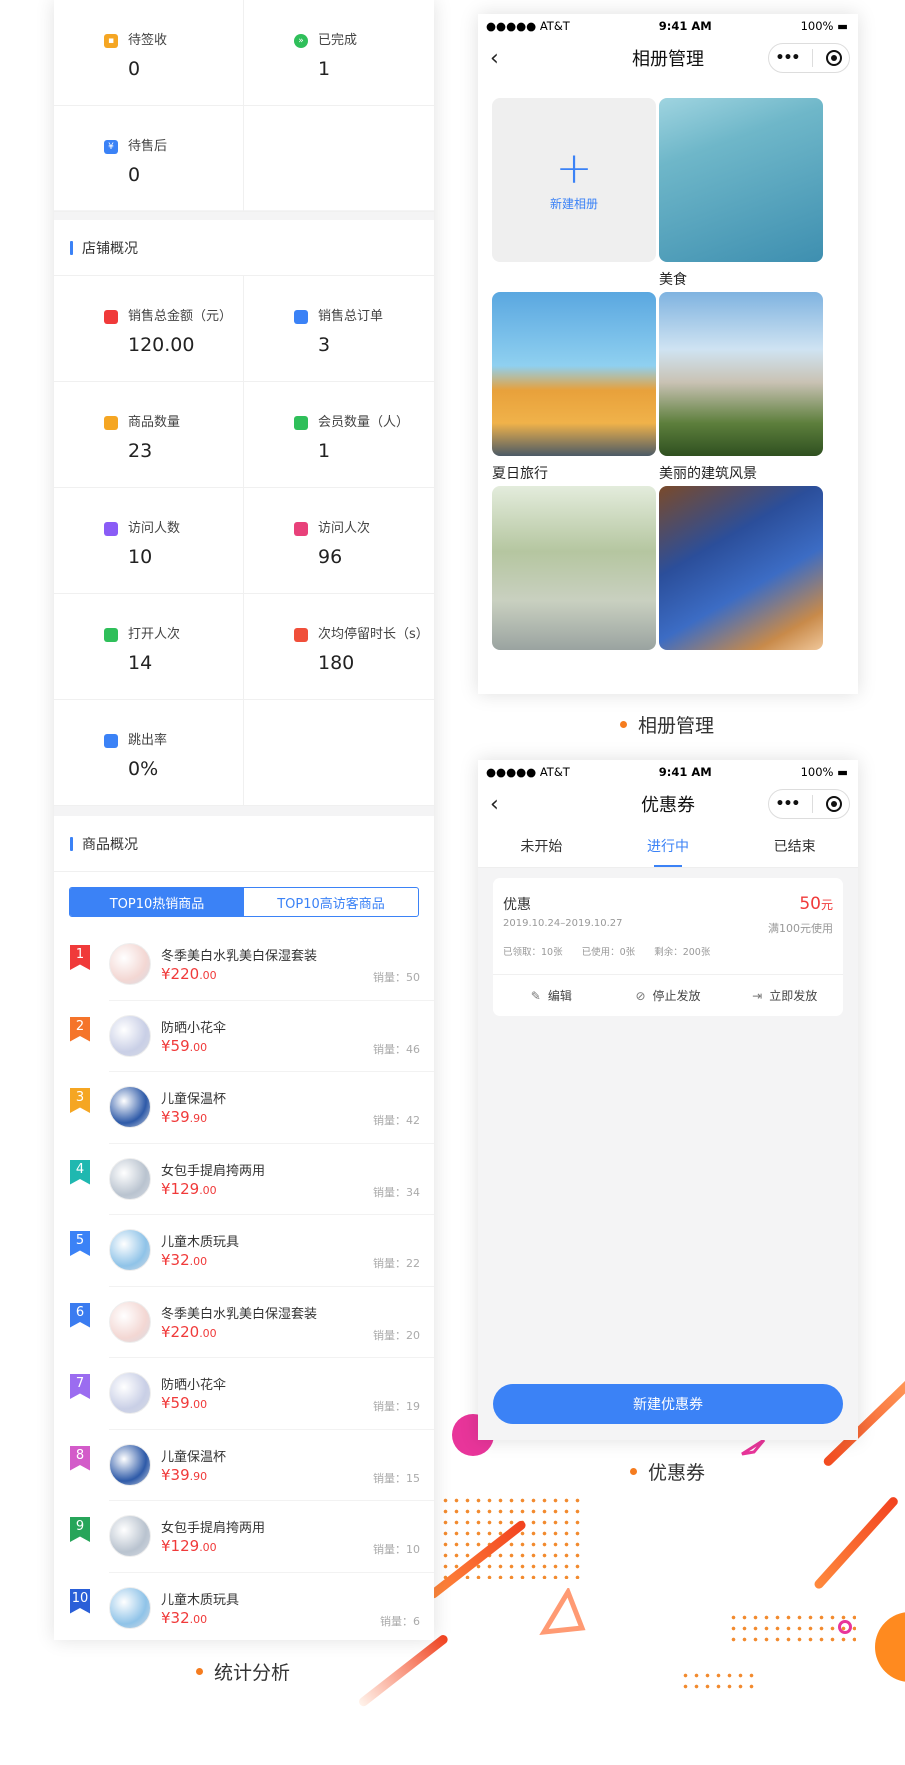 The image size is (905, 1765). I want to click on stat-label: 待签收, so click(148, 40).